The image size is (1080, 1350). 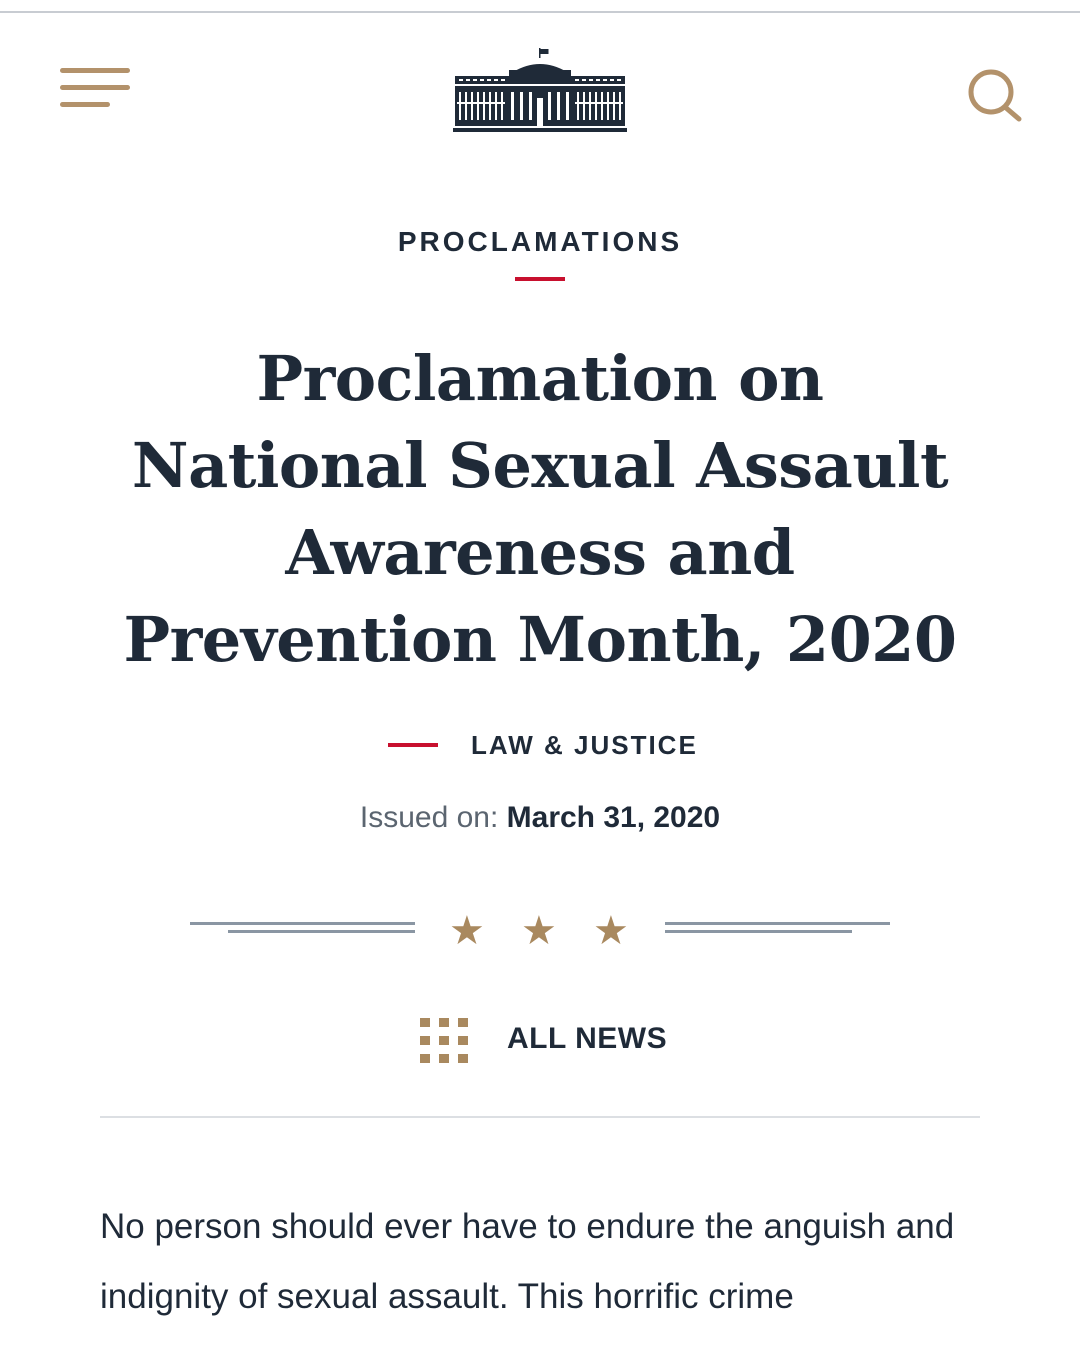 I want to click on search-icon, so click(x=995, y=95).